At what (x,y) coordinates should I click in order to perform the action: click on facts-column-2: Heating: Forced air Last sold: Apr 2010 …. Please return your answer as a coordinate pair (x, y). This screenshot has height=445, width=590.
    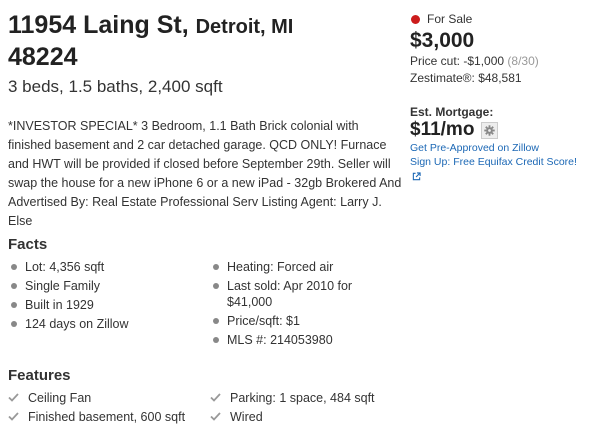
    Looking at the image, I should click on (300, 305).